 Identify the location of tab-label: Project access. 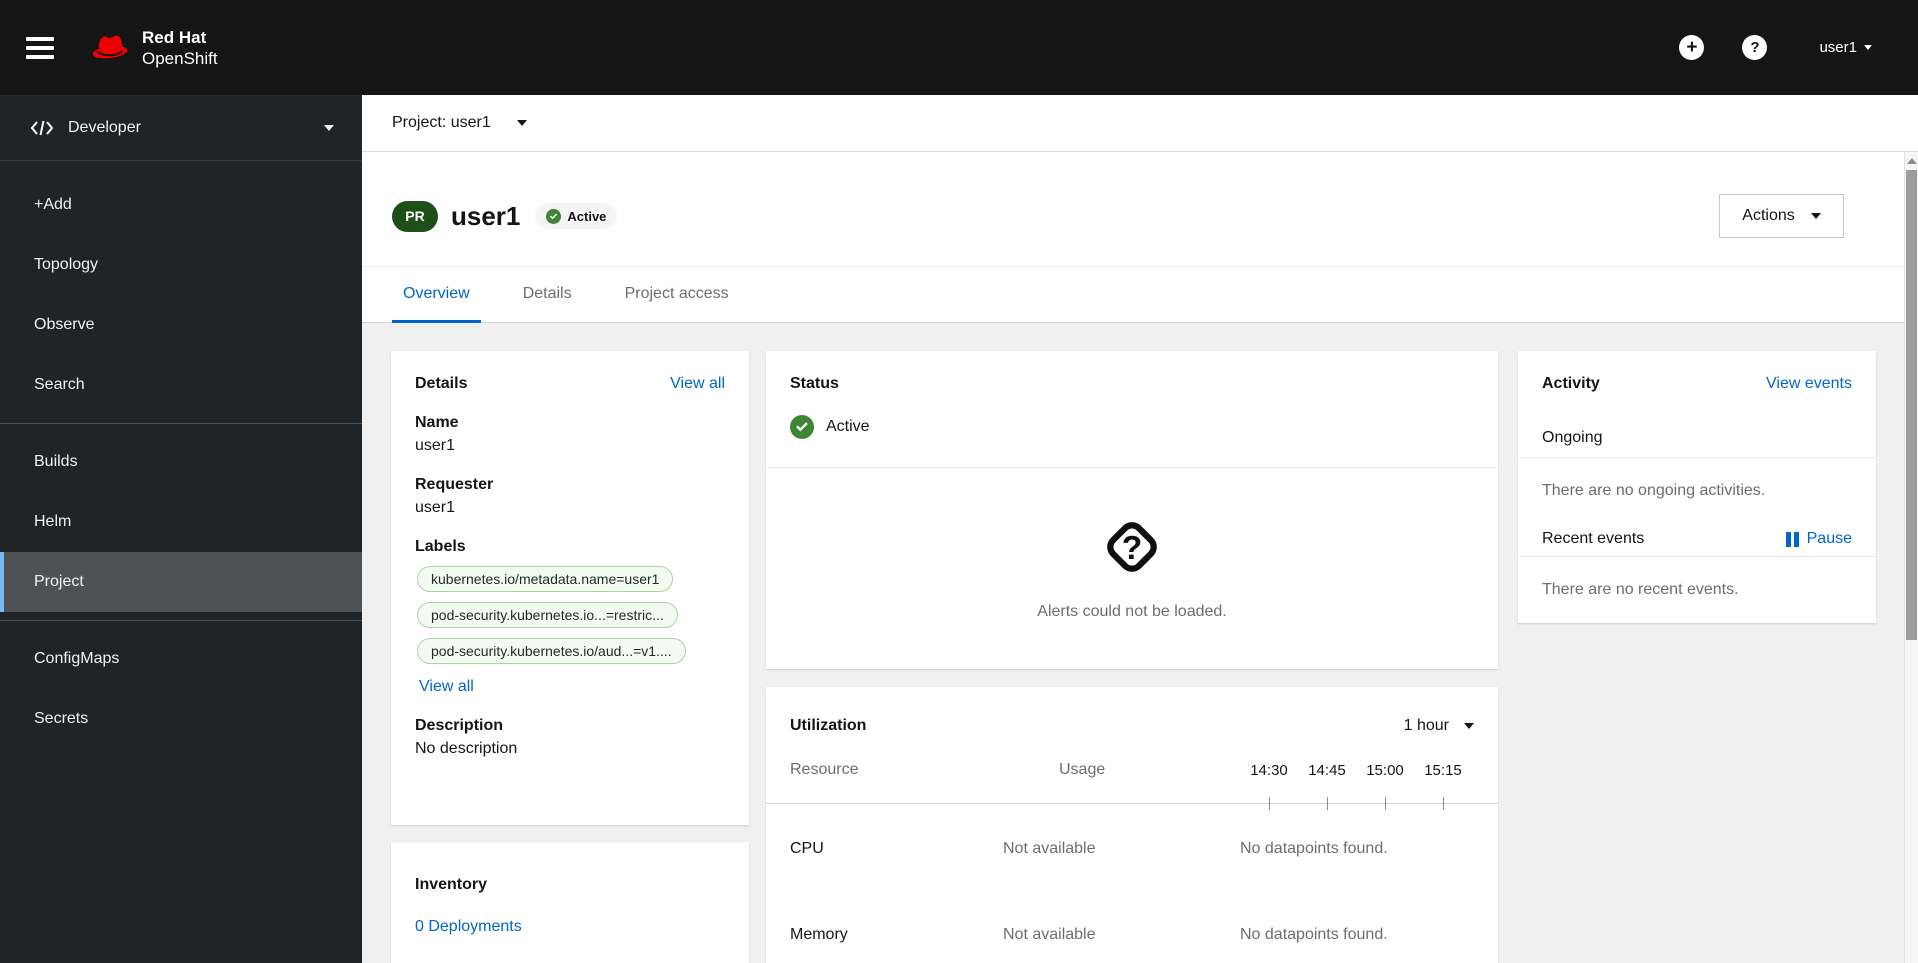
(676, 293).